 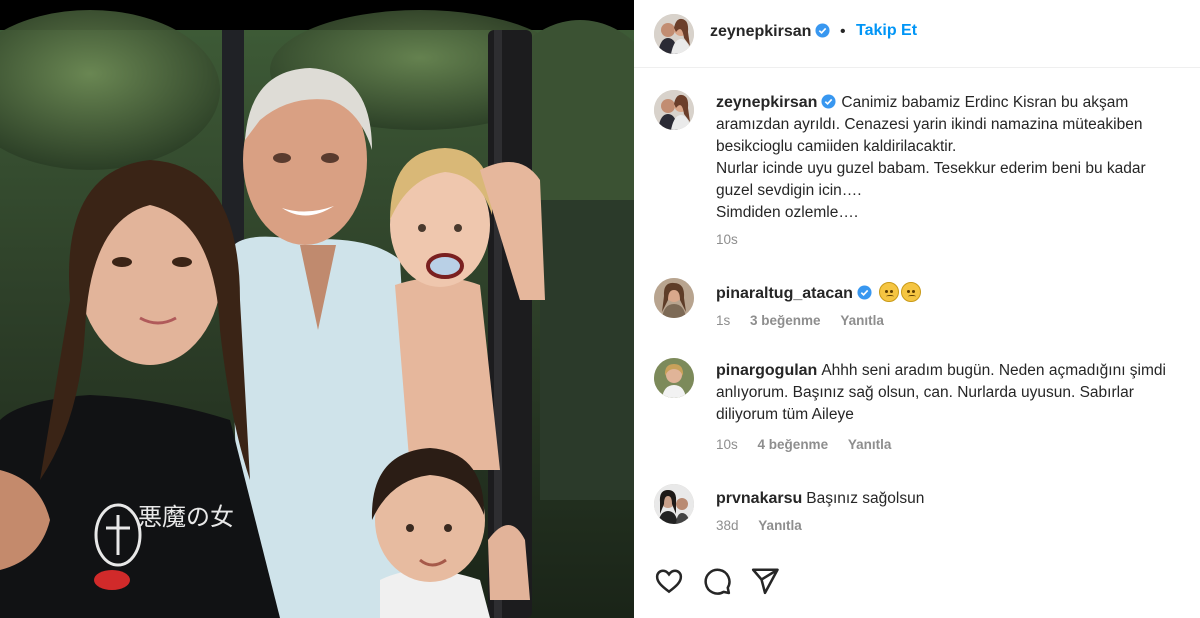 What do you see at coordinates (865, 498) in the screenshot?
I see `comment-body: Başınız sağolsun` at bounding box center [865, 498].